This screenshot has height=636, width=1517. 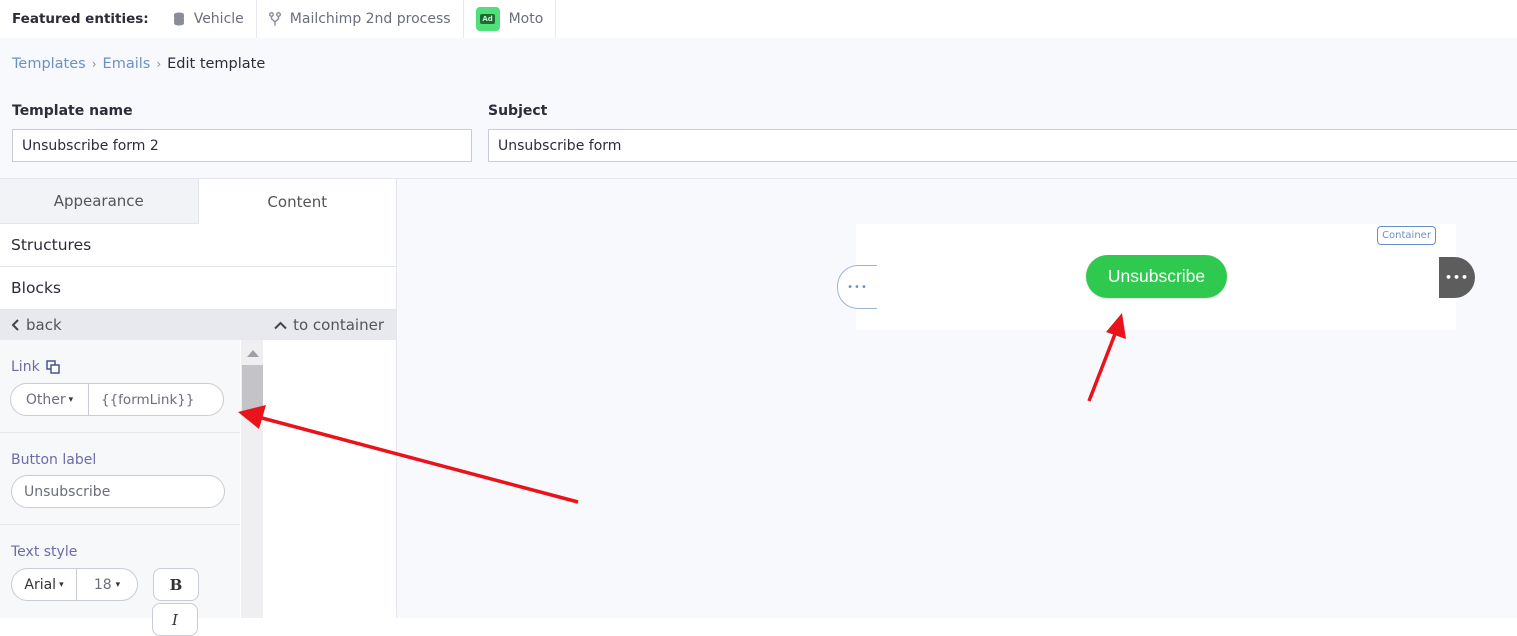 I want to click on featured-item-moto: Ad Moto, so click(x=510, y=19).